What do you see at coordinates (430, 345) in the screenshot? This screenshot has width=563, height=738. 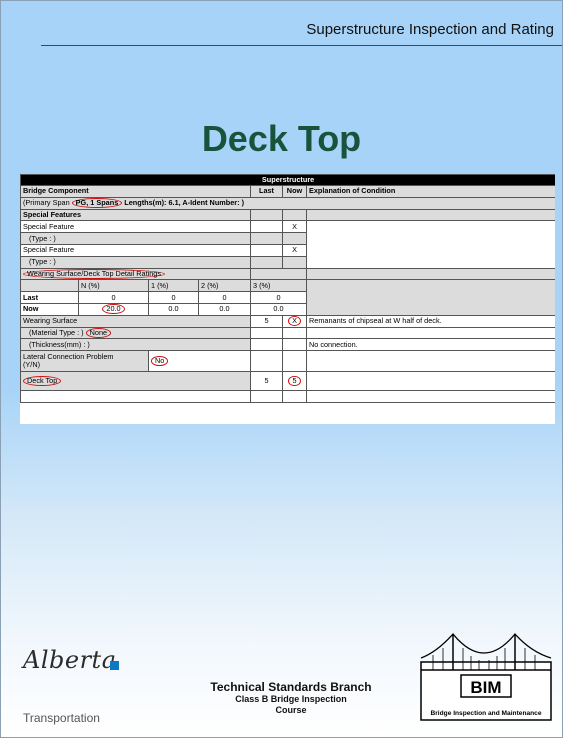 I see `connection-note: No connection.` at bounding box center [430, 345].